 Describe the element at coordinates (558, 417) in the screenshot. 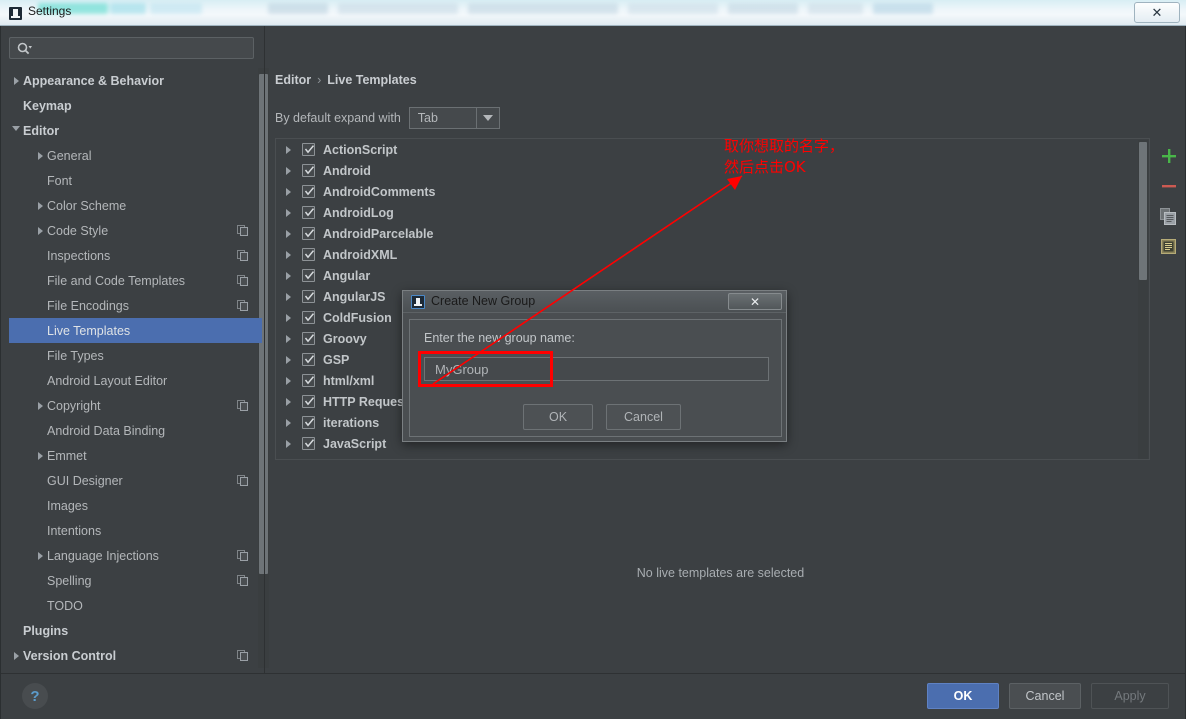

I see `dialog-ok-button: OK` at that location.